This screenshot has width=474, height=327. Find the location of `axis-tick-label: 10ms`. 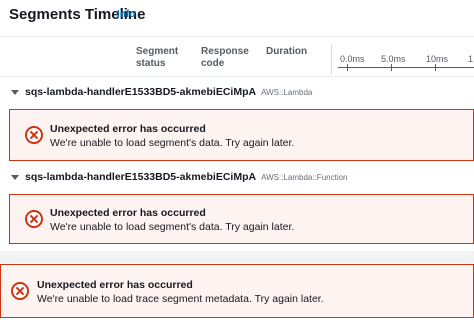

axis-tick-label: 10ms is located at coordinates (437, 59).